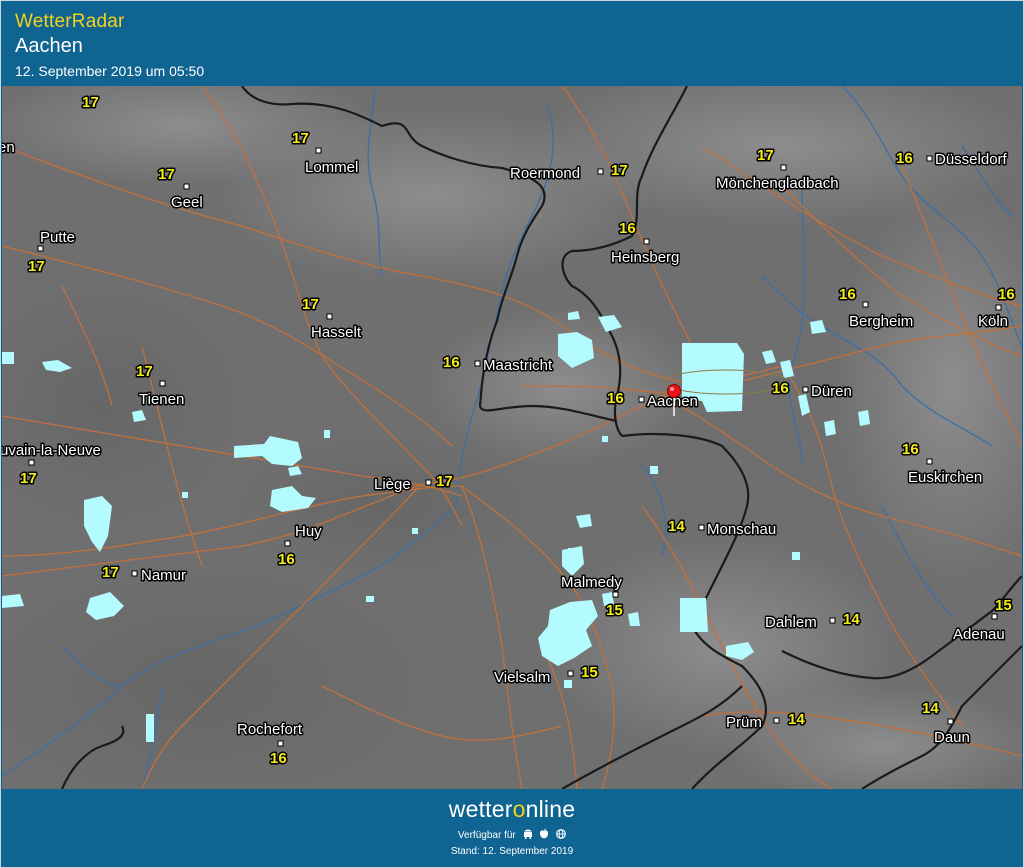  Describe the element at coordinates (110, 71) in the screenshot. I see `timestamp: 12. September 2019 um 05:50` at that location.